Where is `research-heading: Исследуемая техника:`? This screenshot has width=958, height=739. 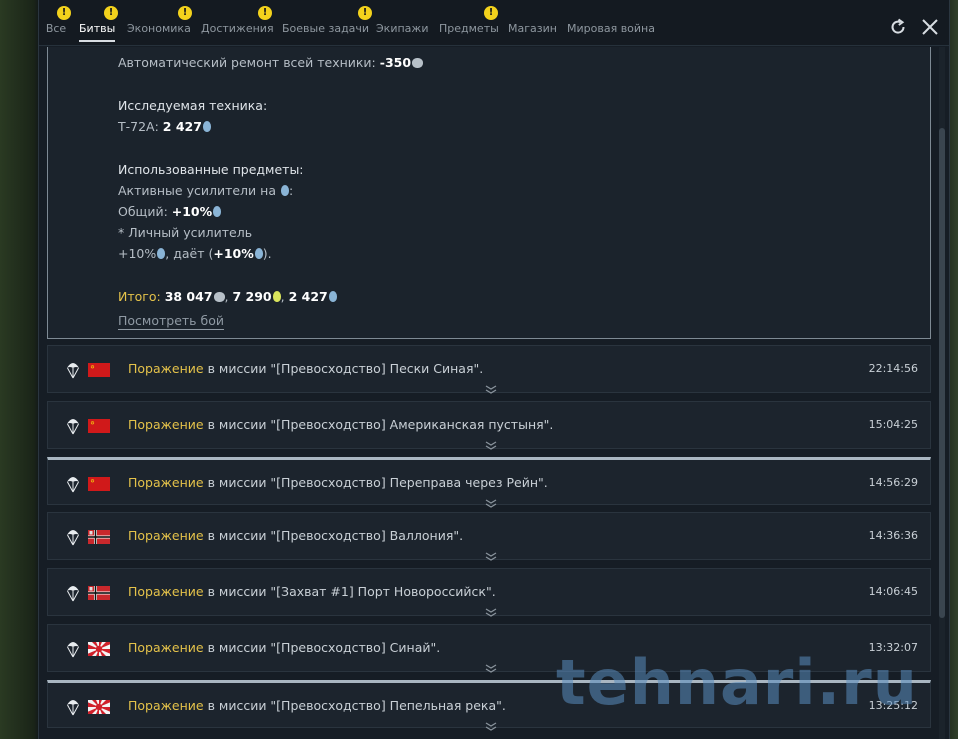
research-heading: Исследуемая техника: is located at coordinates (193, 105).